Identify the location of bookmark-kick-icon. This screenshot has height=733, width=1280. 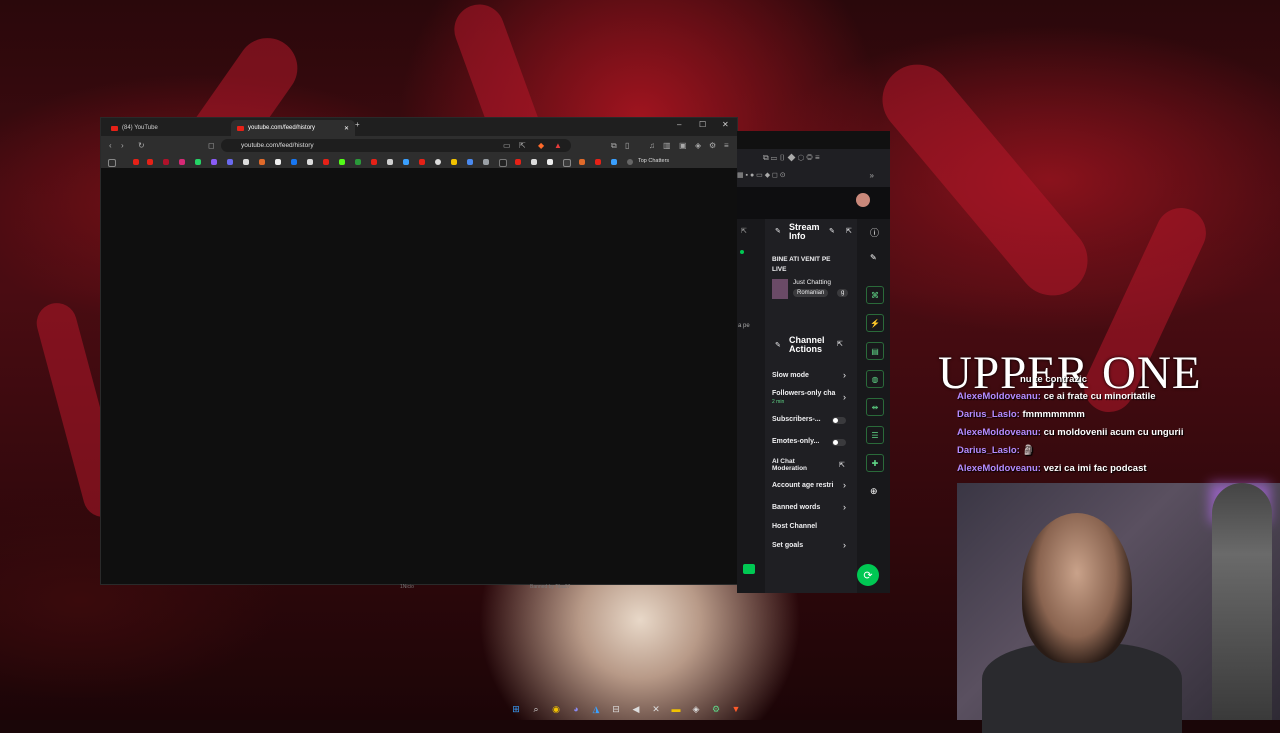
(342, 162).